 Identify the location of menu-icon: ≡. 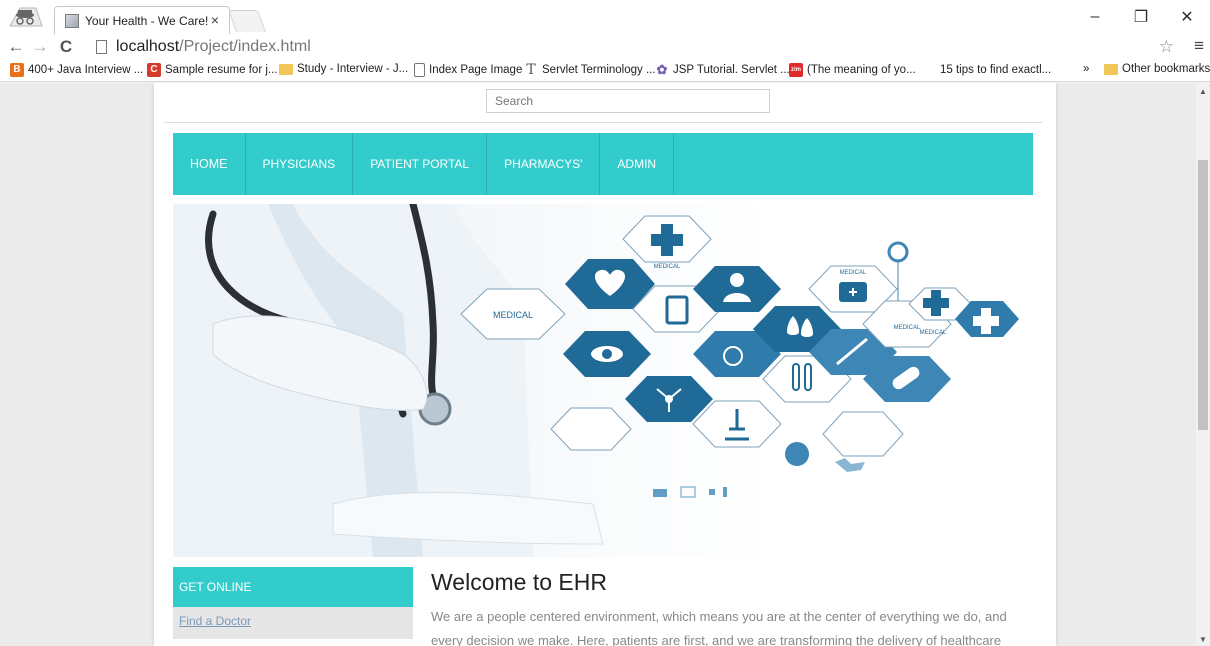
(1199, 46).